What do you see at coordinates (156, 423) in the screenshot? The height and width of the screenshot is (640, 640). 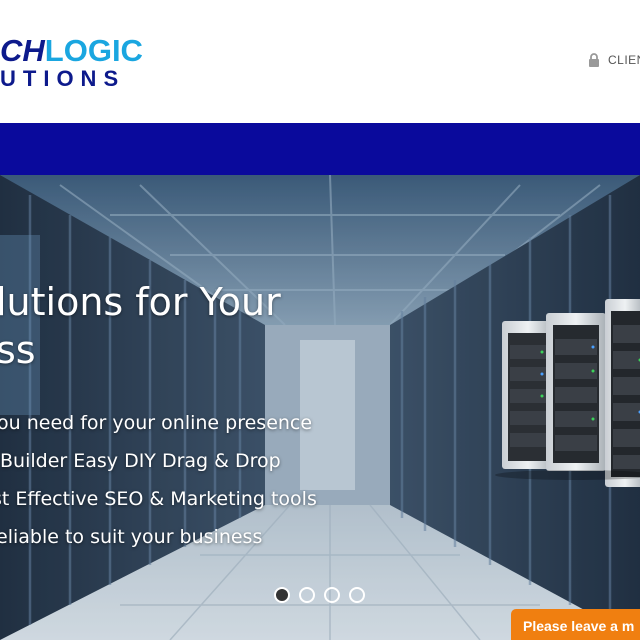 I see `hero-feature-item: ou need for your online presence` at bounding box center [156, 423].